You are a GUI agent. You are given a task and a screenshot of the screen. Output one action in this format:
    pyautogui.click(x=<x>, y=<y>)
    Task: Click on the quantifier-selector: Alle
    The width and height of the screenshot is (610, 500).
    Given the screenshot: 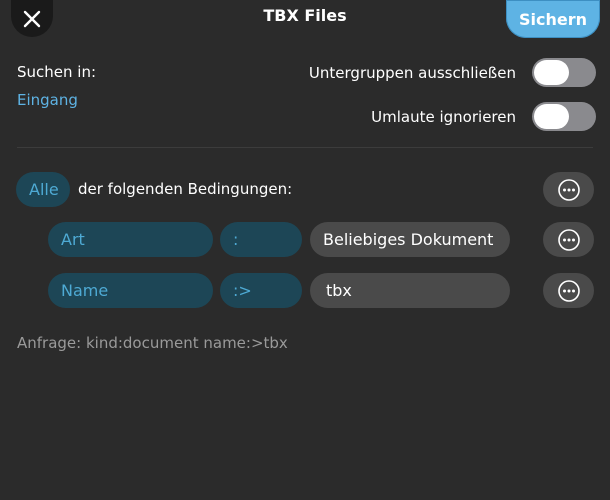 What is the action you would take?
    pyautogui.click(x=43, y=189)
    